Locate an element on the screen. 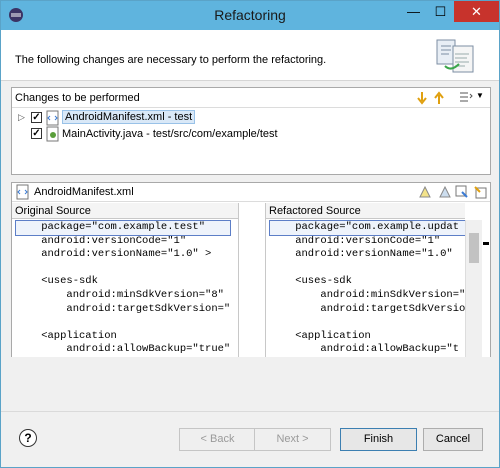 The width and height of the screenshot is (500, 468). help-button: ? is located at coordinates (28, 438).